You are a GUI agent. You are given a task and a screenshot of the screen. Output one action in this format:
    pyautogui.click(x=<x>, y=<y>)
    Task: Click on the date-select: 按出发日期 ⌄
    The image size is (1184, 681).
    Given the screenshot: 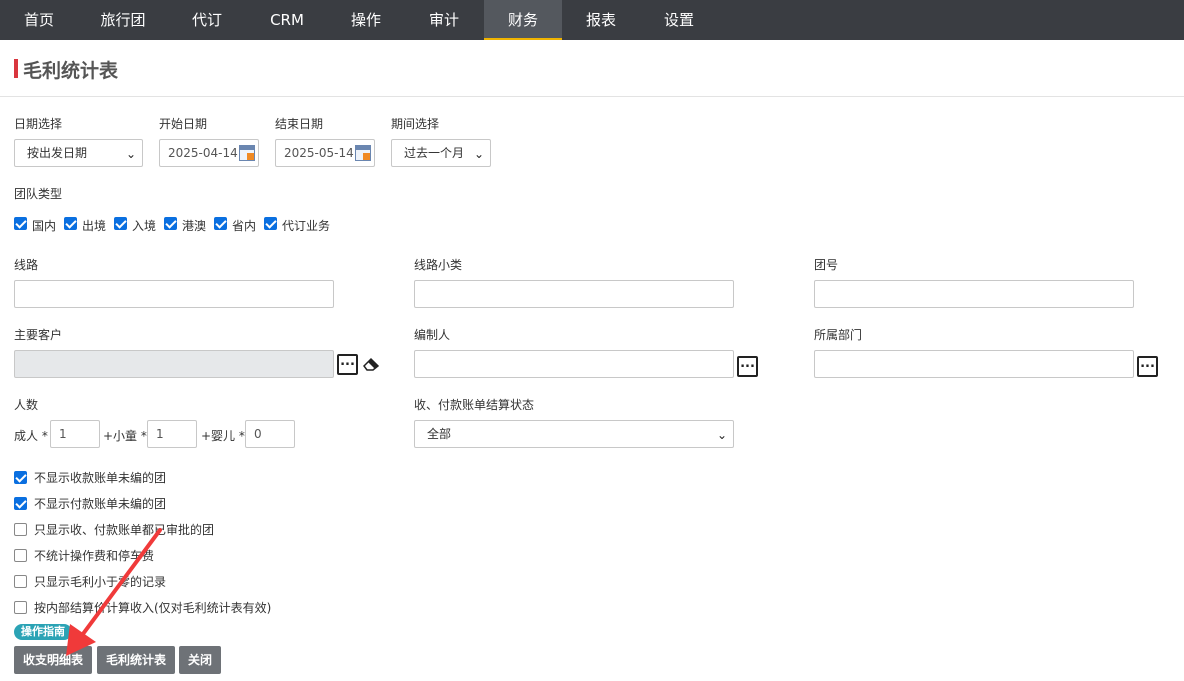 What is the action you would take?
    pyautogui.click(x=78, y=153)
    